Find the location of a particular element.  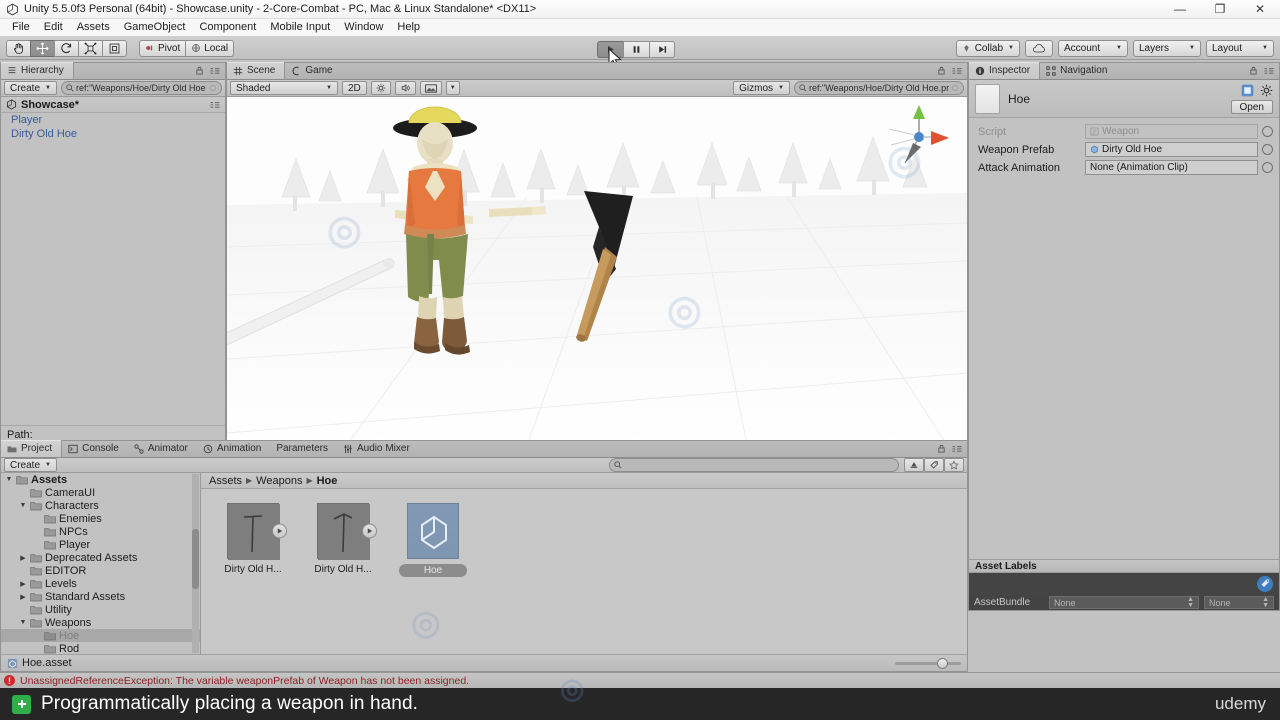

tree-row: ▼ Weapons is located at coordinates (100, 622).